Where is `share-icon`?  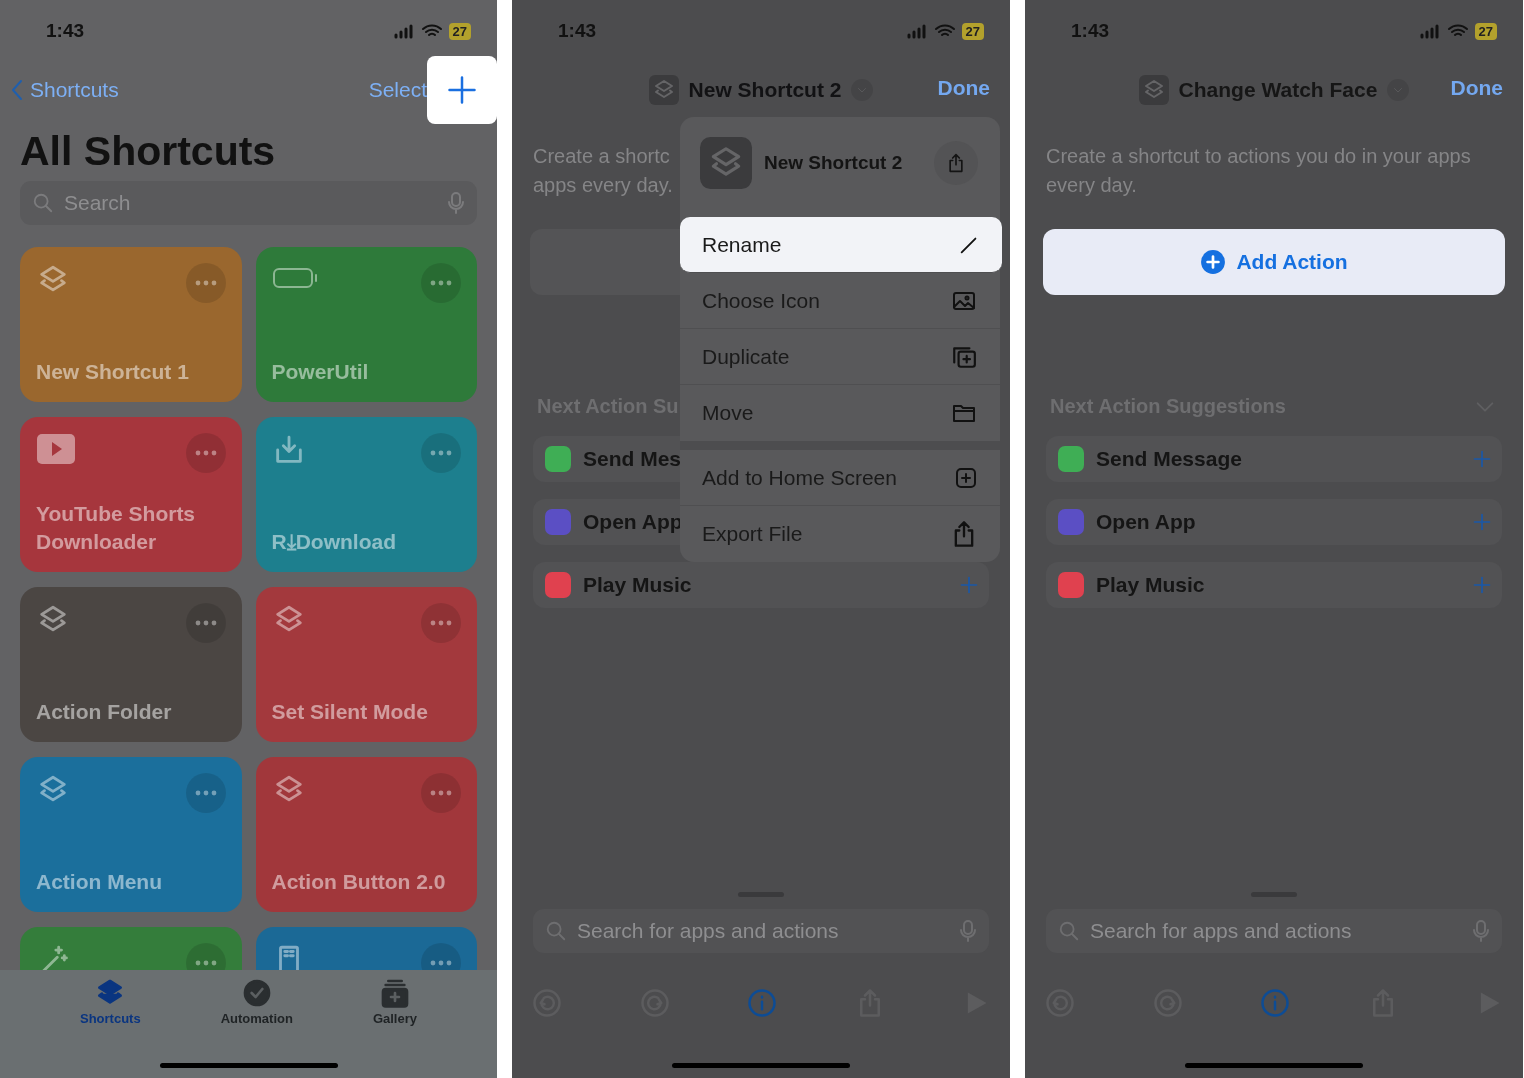
share-icon is located at coordinates (956, 163).